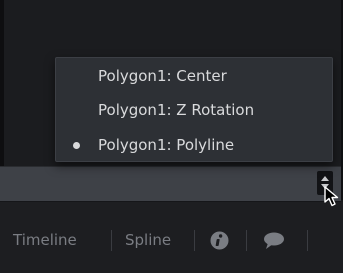 The height and width of the screenshot is (273, 343). I want to click on menu-item-polyline: Polygon1: Polyline, so click(194, 145).